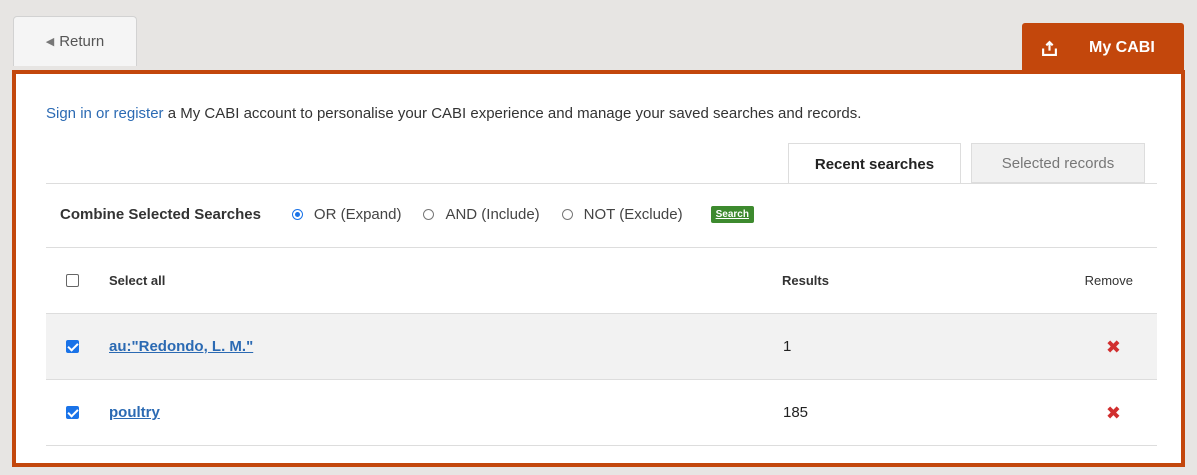  Describe the element at coordinates (601, 412) in the screenshot. I see `table-row: poultry 185 ✖` at that location.